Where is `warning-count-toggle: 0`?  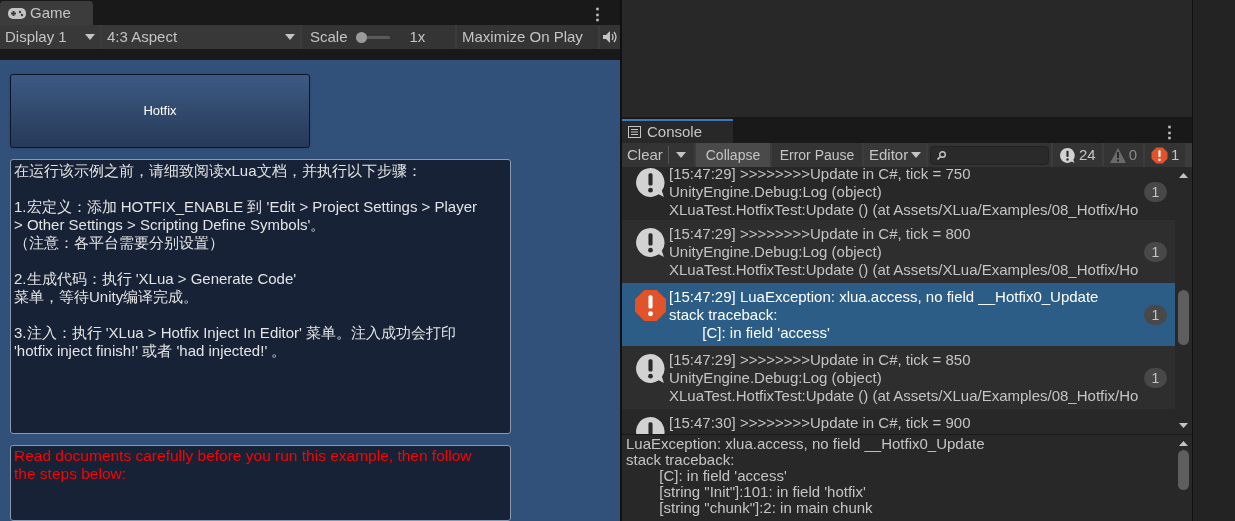
warning-count-toggle: 0 is located at coordinates (1123, 155).